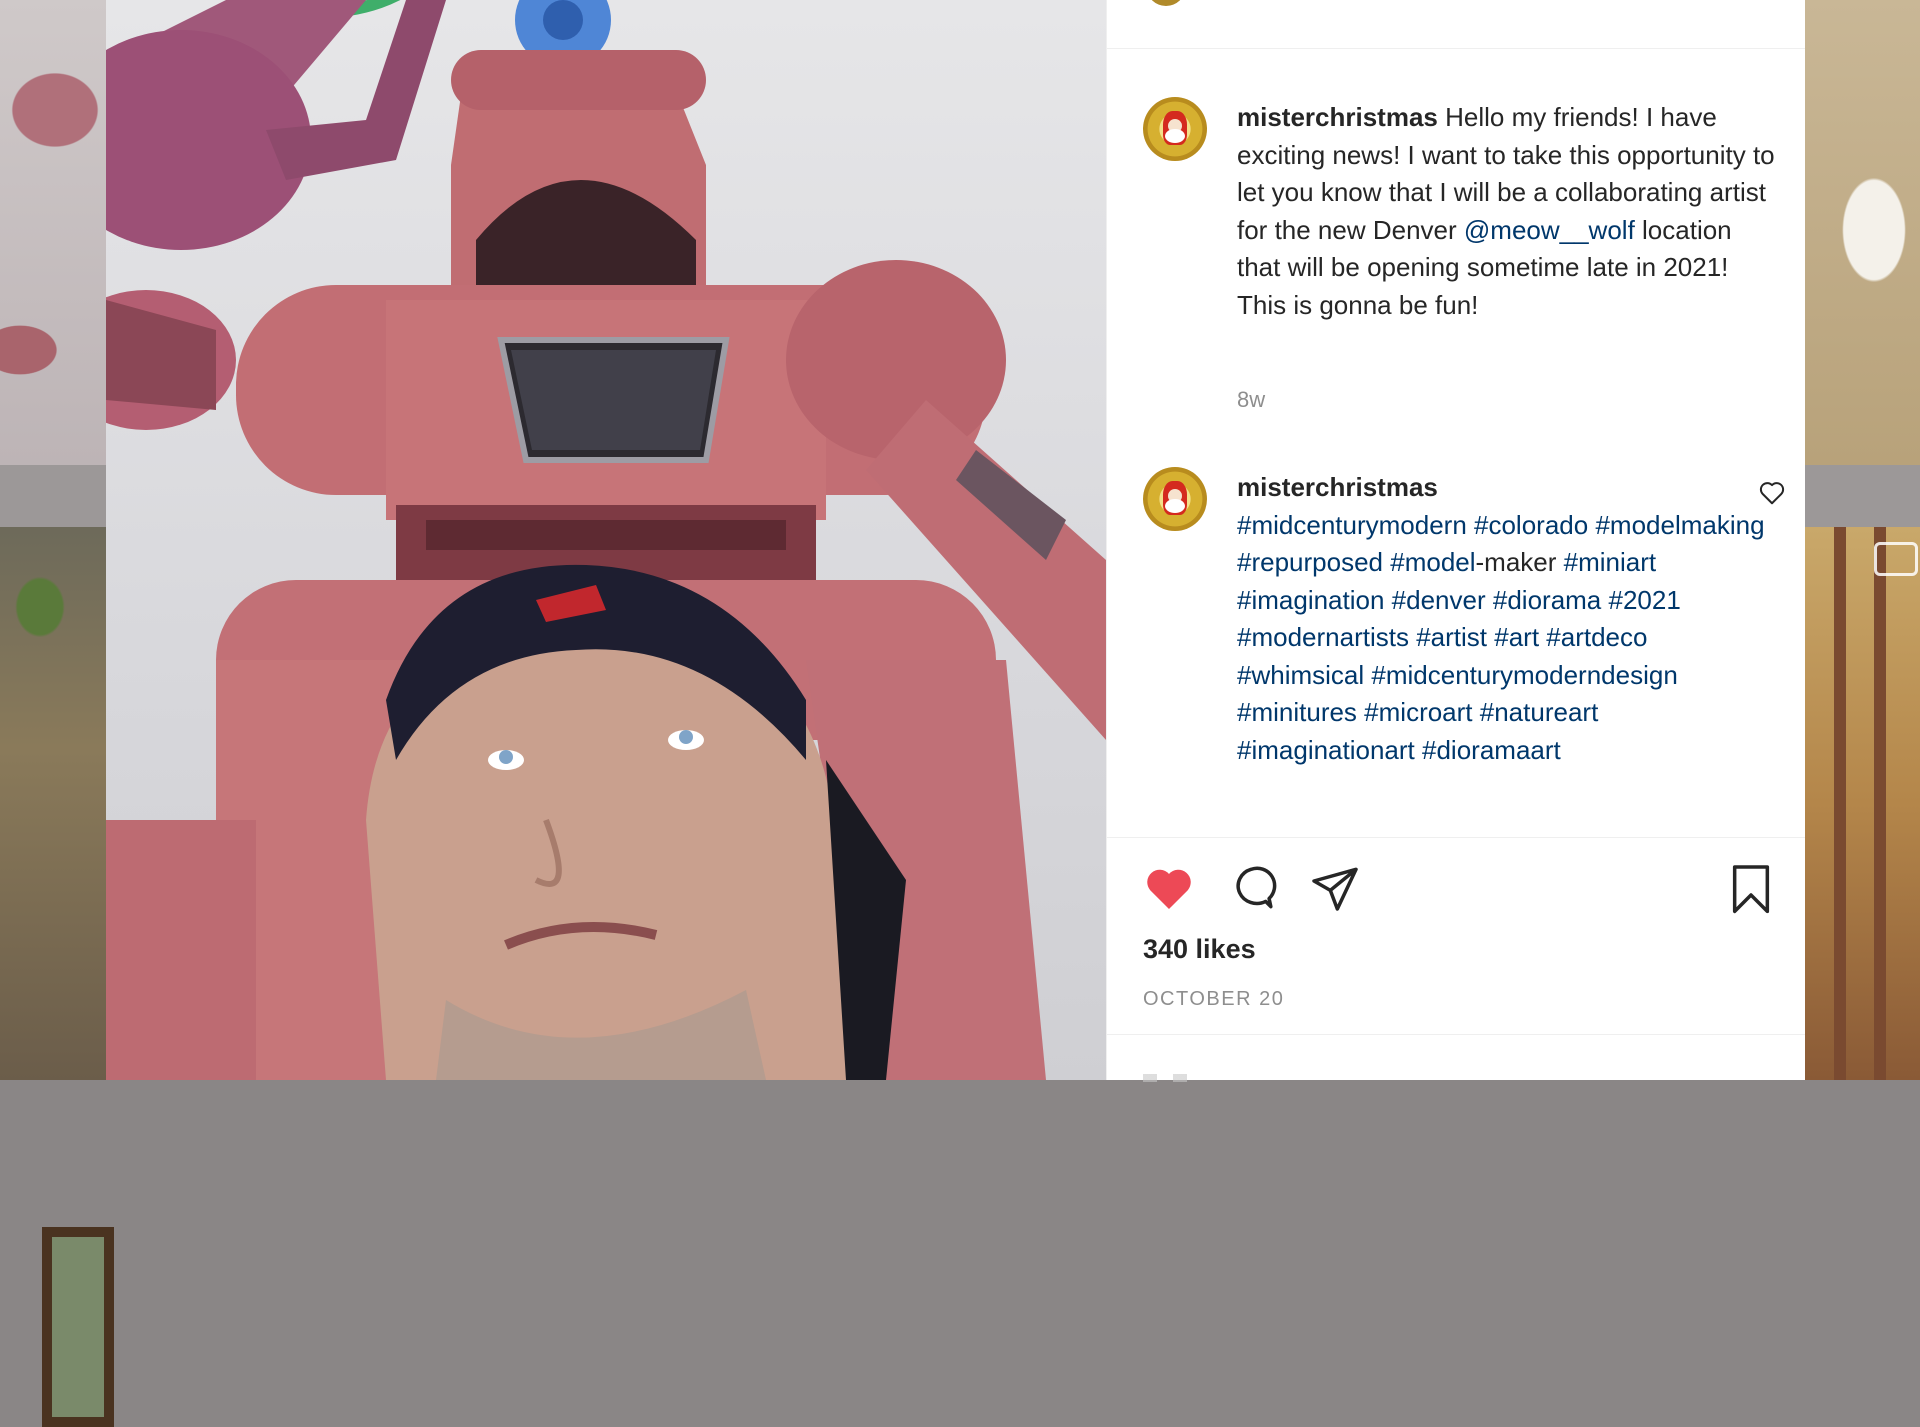  I want to click on comment-avatar, so click(1175, 499).